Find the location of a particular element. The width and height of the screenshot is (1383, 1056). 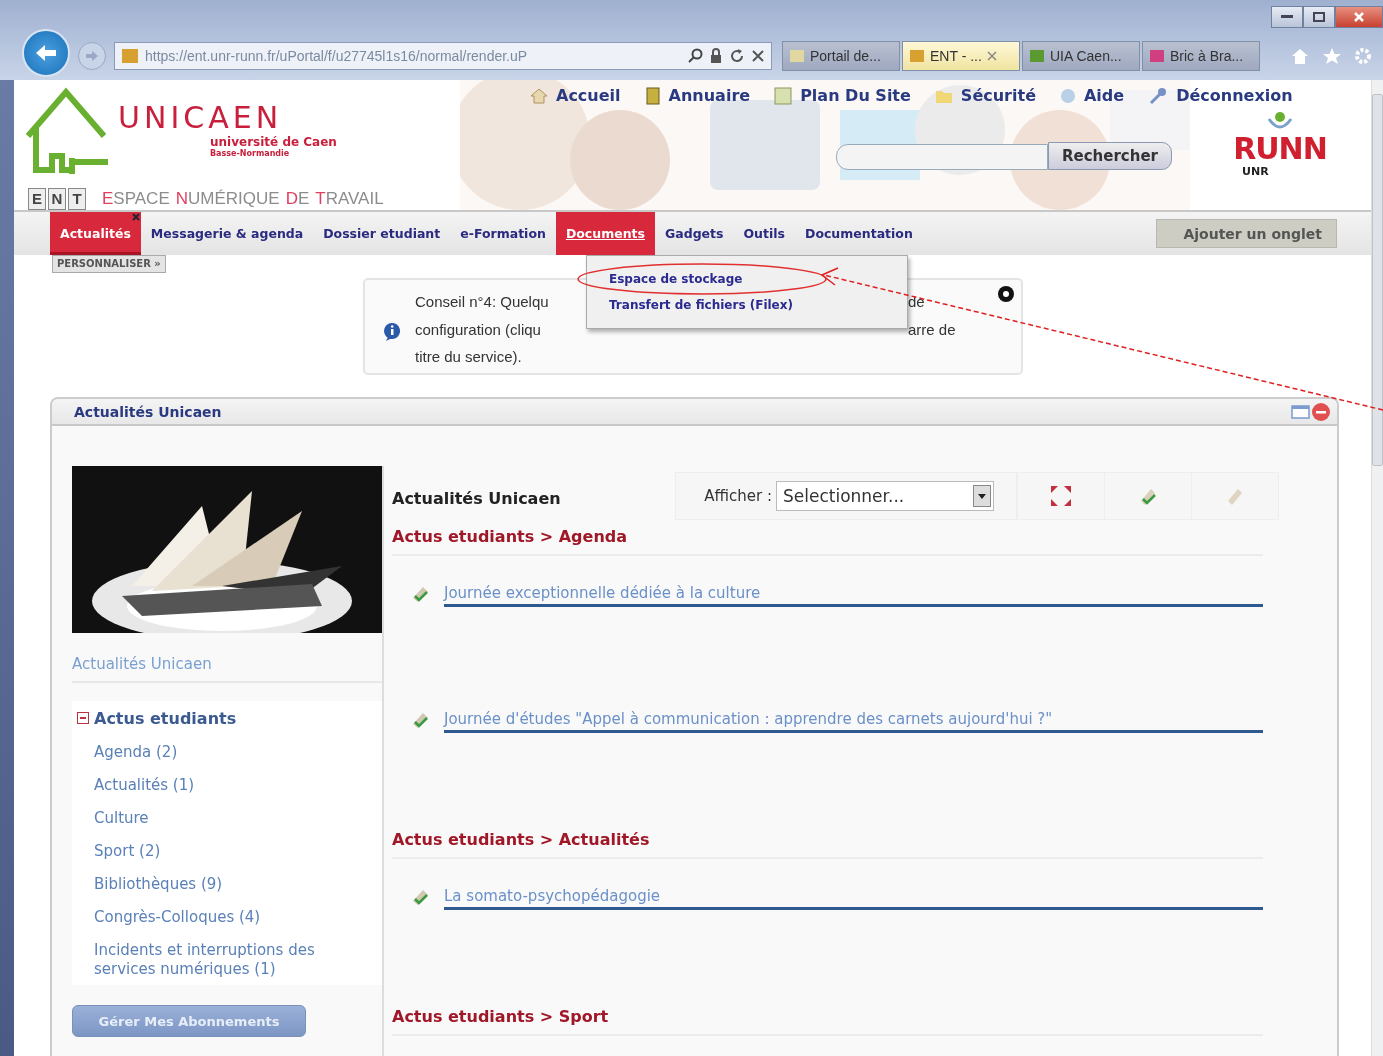

tree-item: Actualités (1) is located at coordinates (236, 785).